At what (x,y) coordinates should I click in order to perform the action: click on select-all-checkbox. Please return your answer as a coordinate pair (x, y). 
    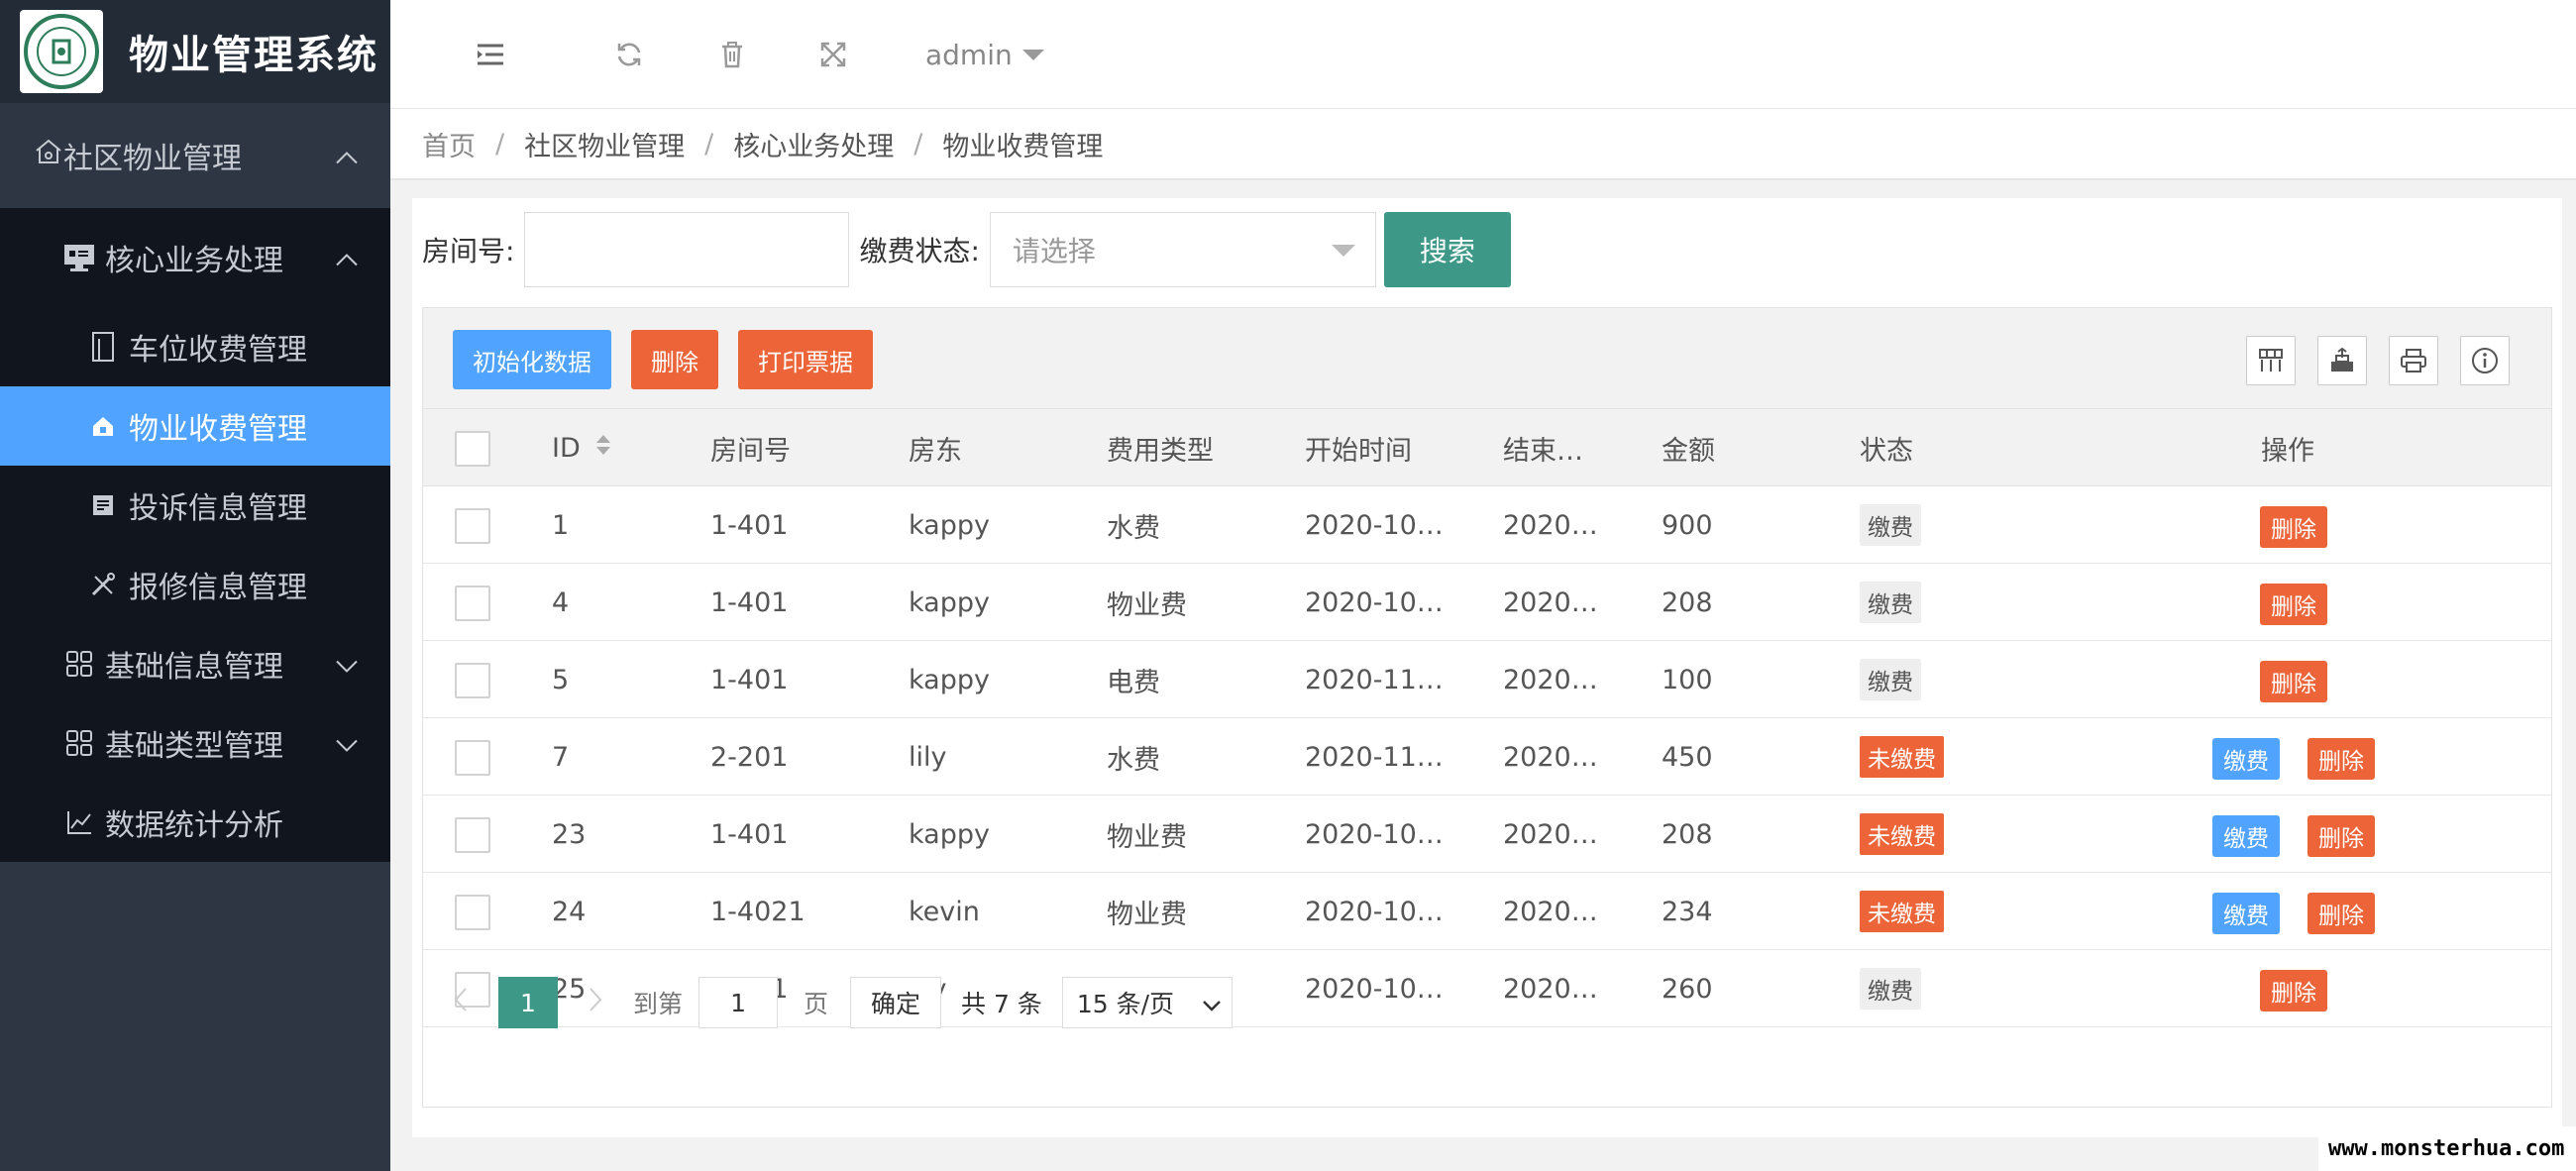
    Looking at the image, I should click on (472, 449).